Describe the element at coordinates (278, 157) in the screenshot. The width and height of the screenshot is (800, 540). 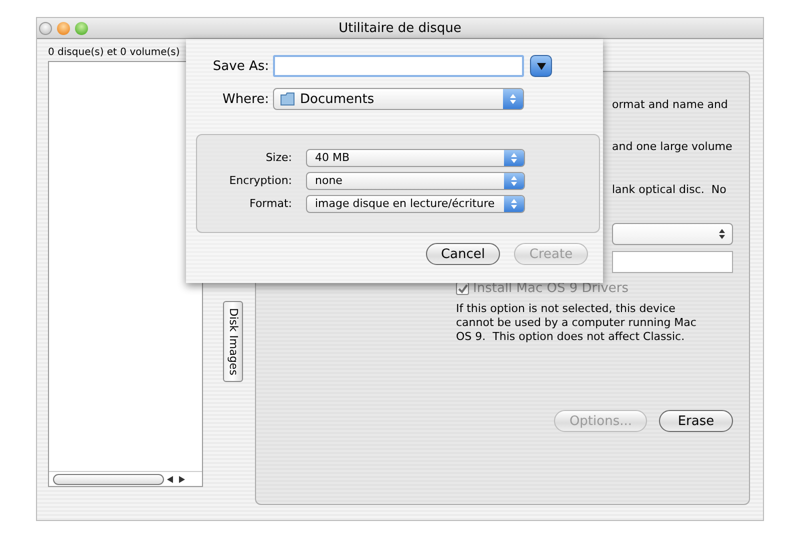
I see `option-label: Size:` at that location.